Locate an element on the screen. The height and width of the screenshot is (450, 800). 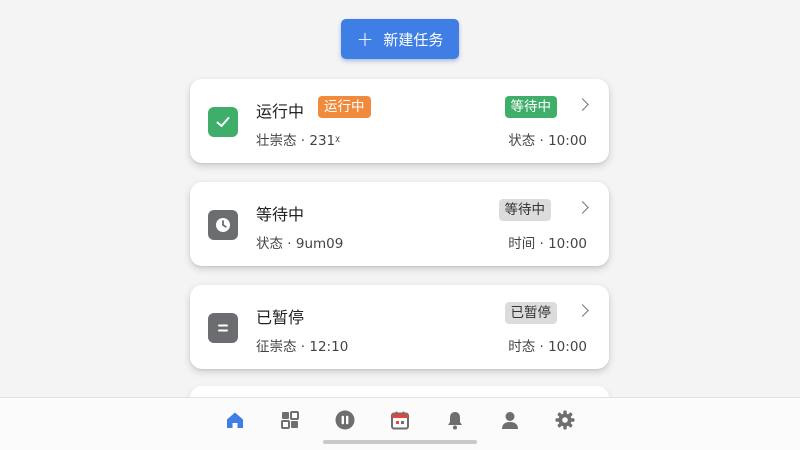
running-badge: 运行中 is located at coordinates (344, 107).